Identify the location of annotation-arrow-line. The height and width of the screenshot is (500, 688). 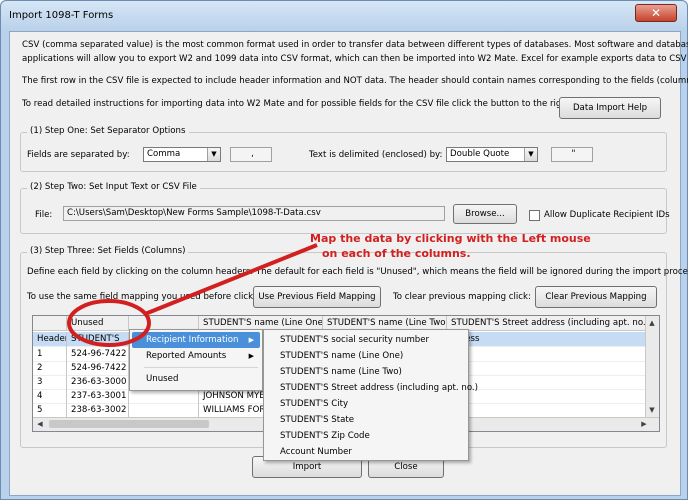
(231, 279).